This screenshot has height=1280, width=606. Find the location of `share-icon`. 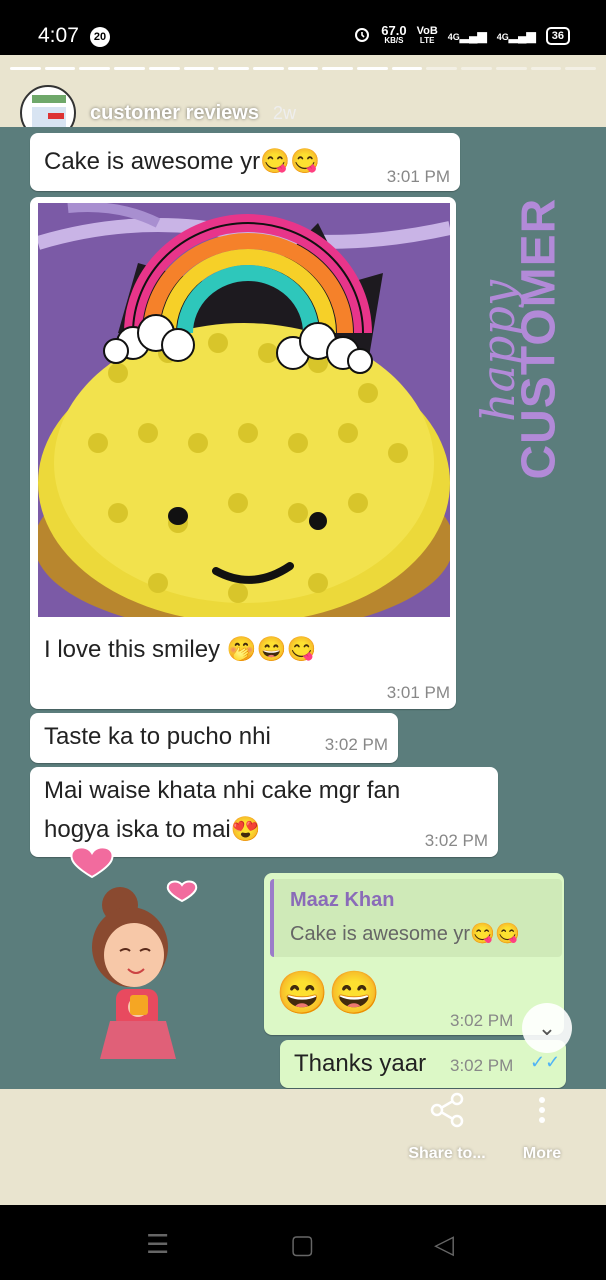

share-icon is located at coordinates (447, 1112).